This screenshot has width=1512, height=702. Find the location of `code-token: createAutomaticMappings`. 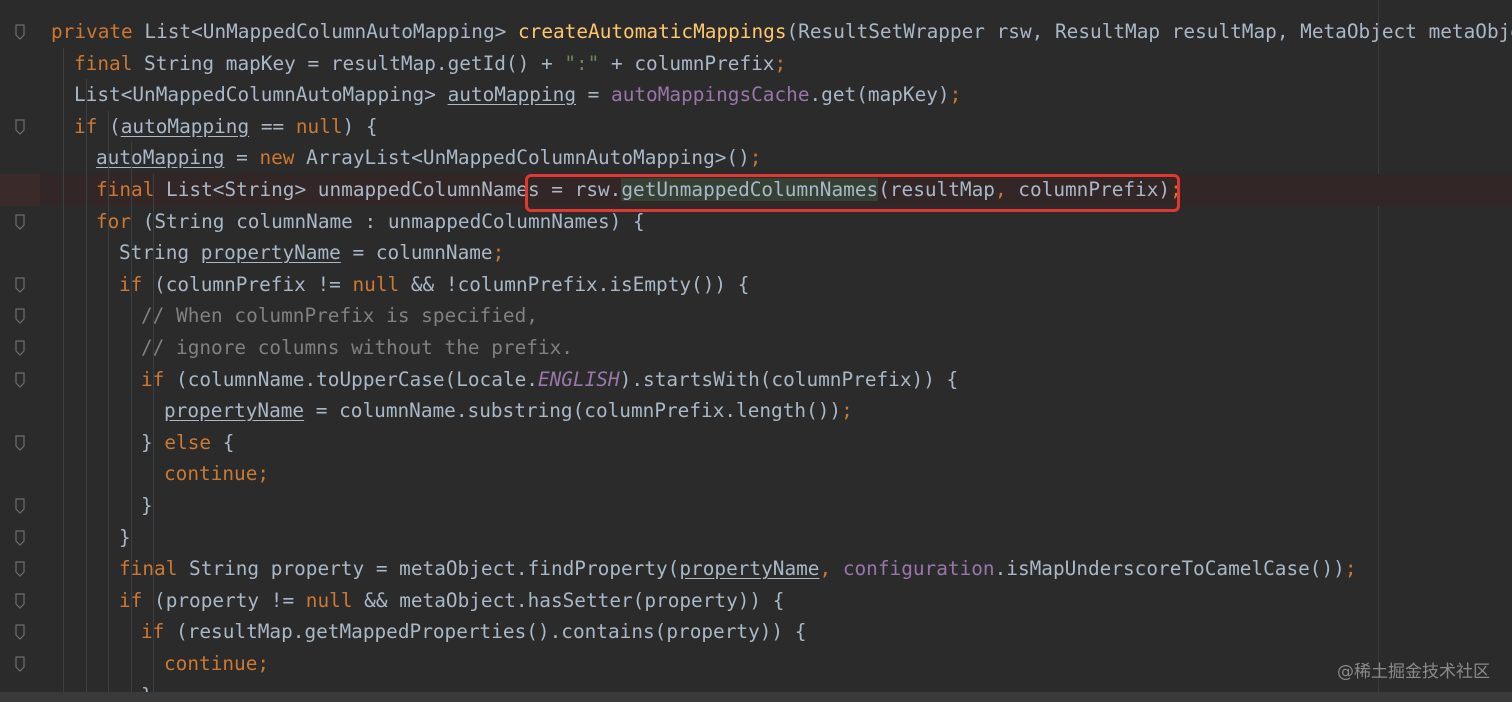

code-token: createAutomaticMappings is located at coordinates (652, 31).